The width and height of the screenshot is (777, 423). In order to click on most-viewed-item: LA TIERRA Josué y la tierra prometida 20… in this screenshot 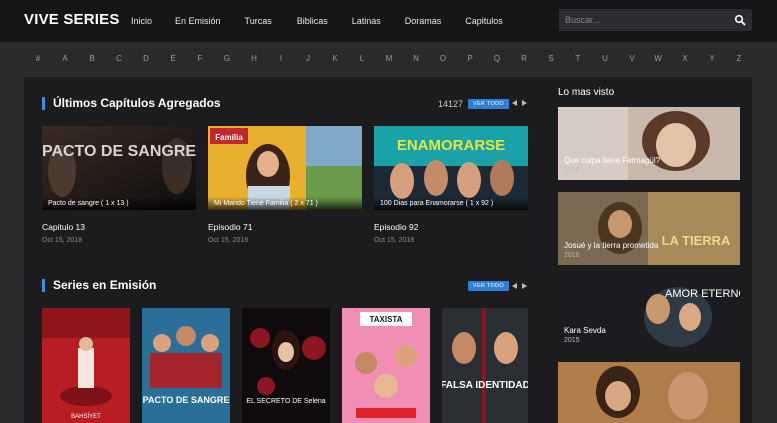, I will do `click(649, 228)`.